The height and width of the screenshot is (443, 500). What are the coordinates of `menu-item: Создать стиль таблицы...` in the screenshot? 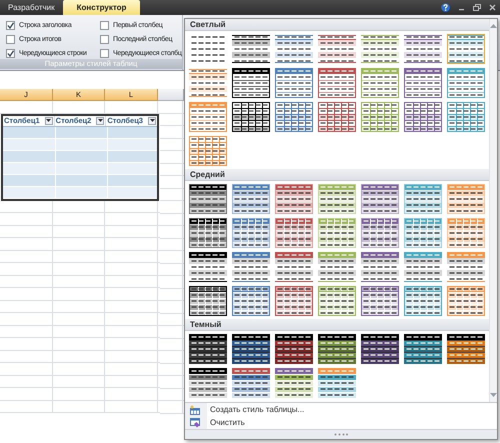 It's located at (341, 409).